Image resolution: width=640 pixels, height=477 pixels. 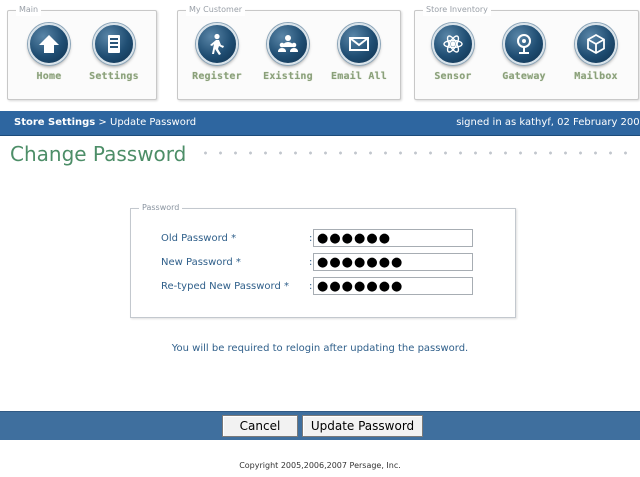 What do you see at coordinates (288, 76) in the screenshot?
I see `nav-label: Existing` at bounding box center [288, 76].